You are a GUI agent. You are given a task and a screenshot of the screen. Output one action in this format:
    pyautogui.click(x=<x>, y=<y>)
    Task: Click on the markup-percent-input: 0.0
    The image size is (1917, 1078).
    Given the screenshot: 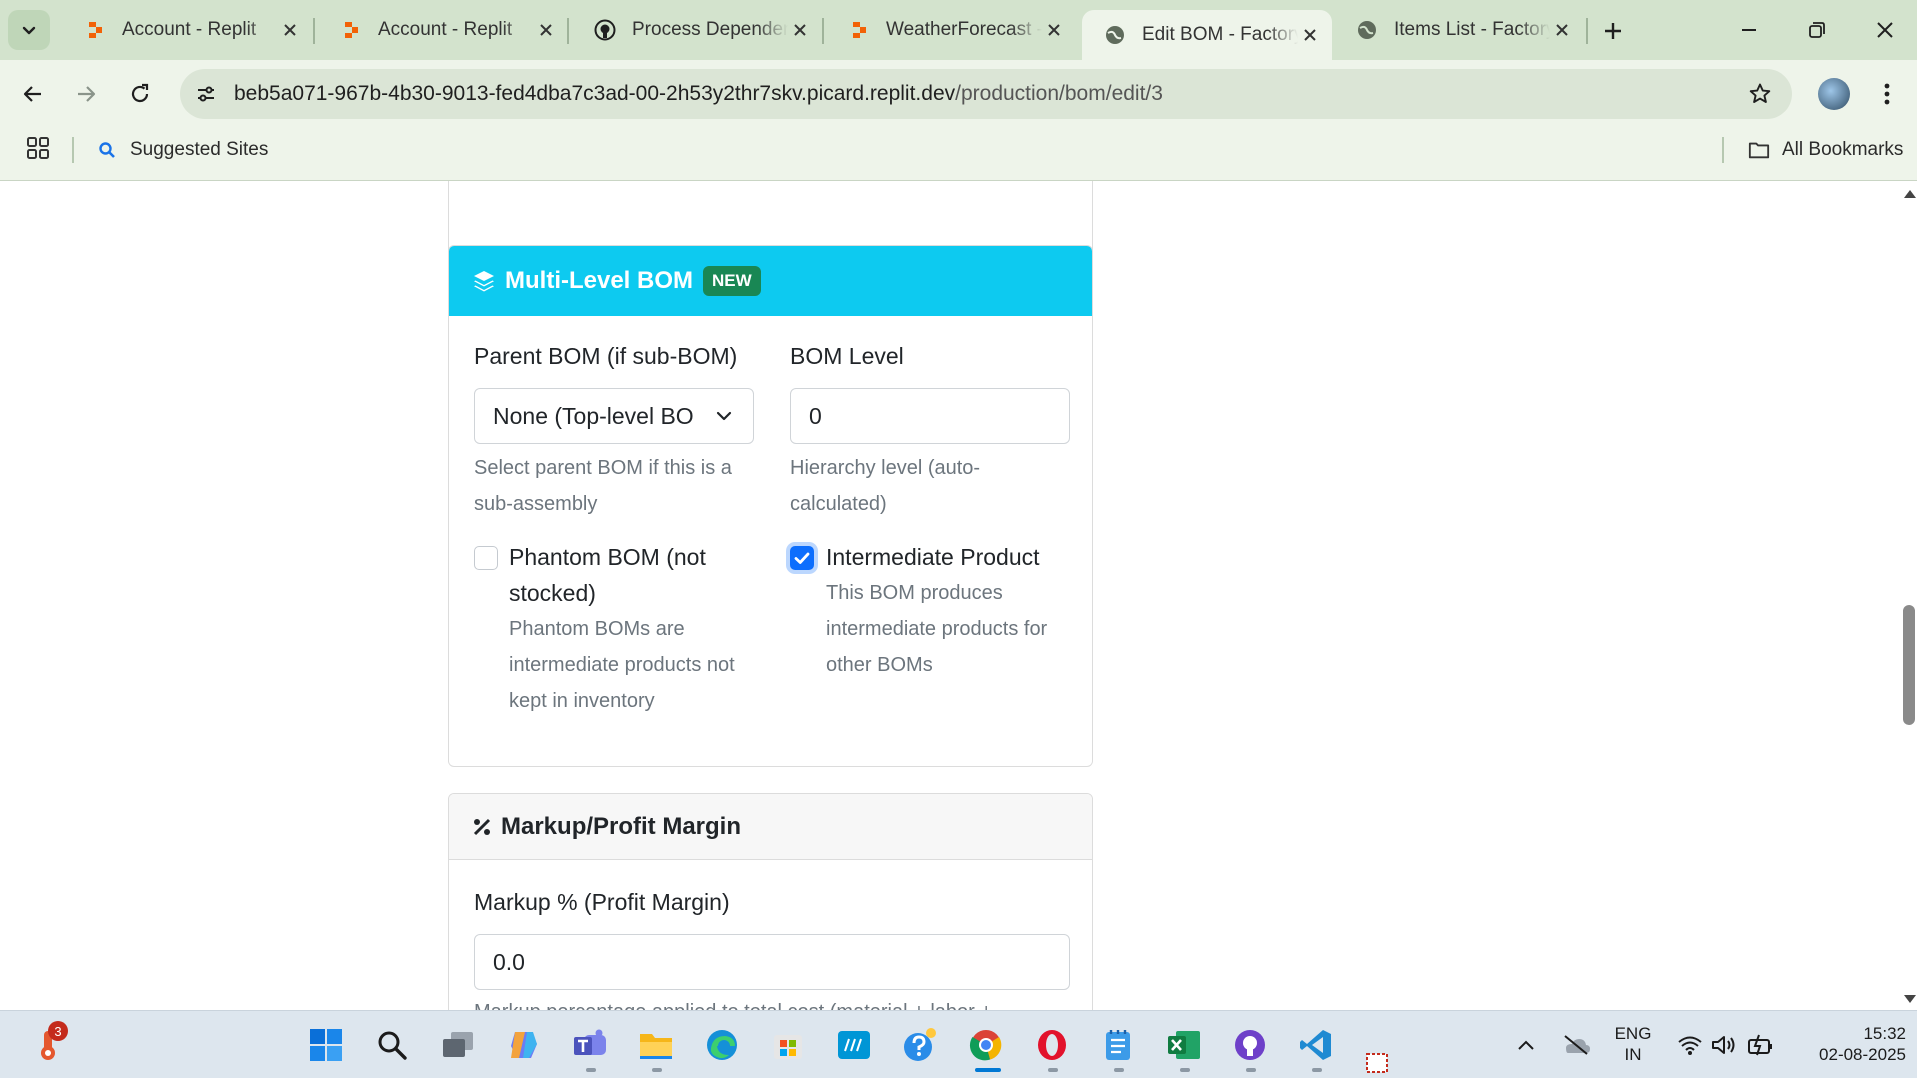 What is the action you would take?
    pyautogui.click(x=772, y=962)
    